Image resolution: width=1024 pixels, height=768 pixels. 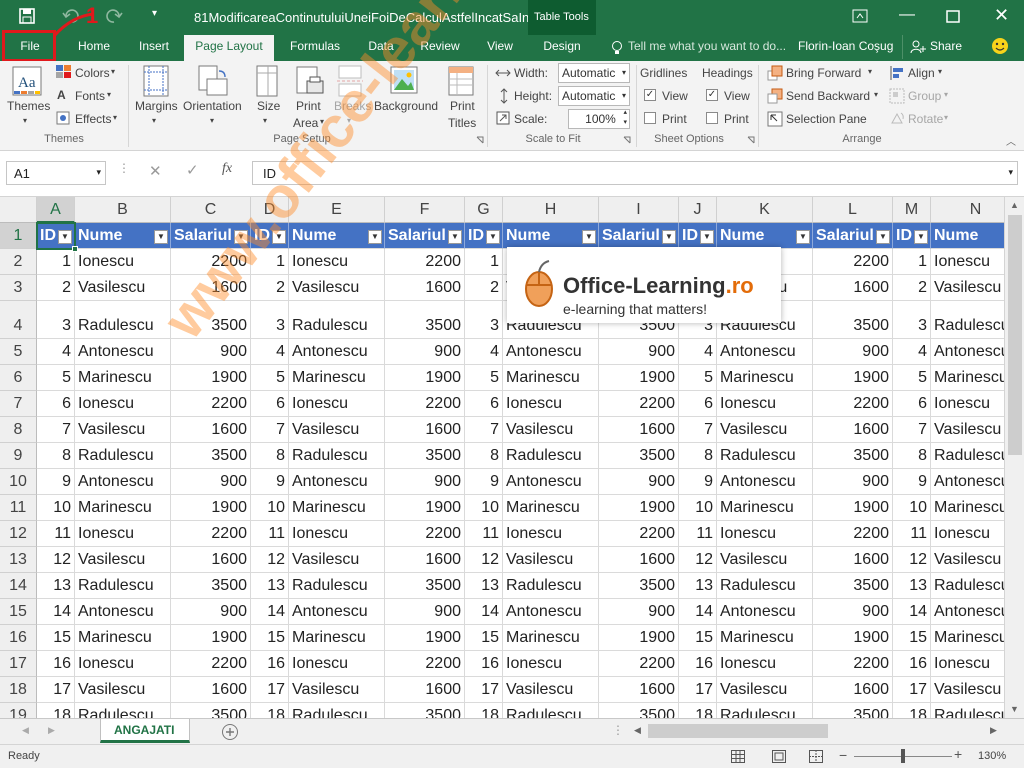 What do you see at coordinates (154, 48) in the screenshot?
I see `tab-insert: Insert` at bounding box center [154, 48].